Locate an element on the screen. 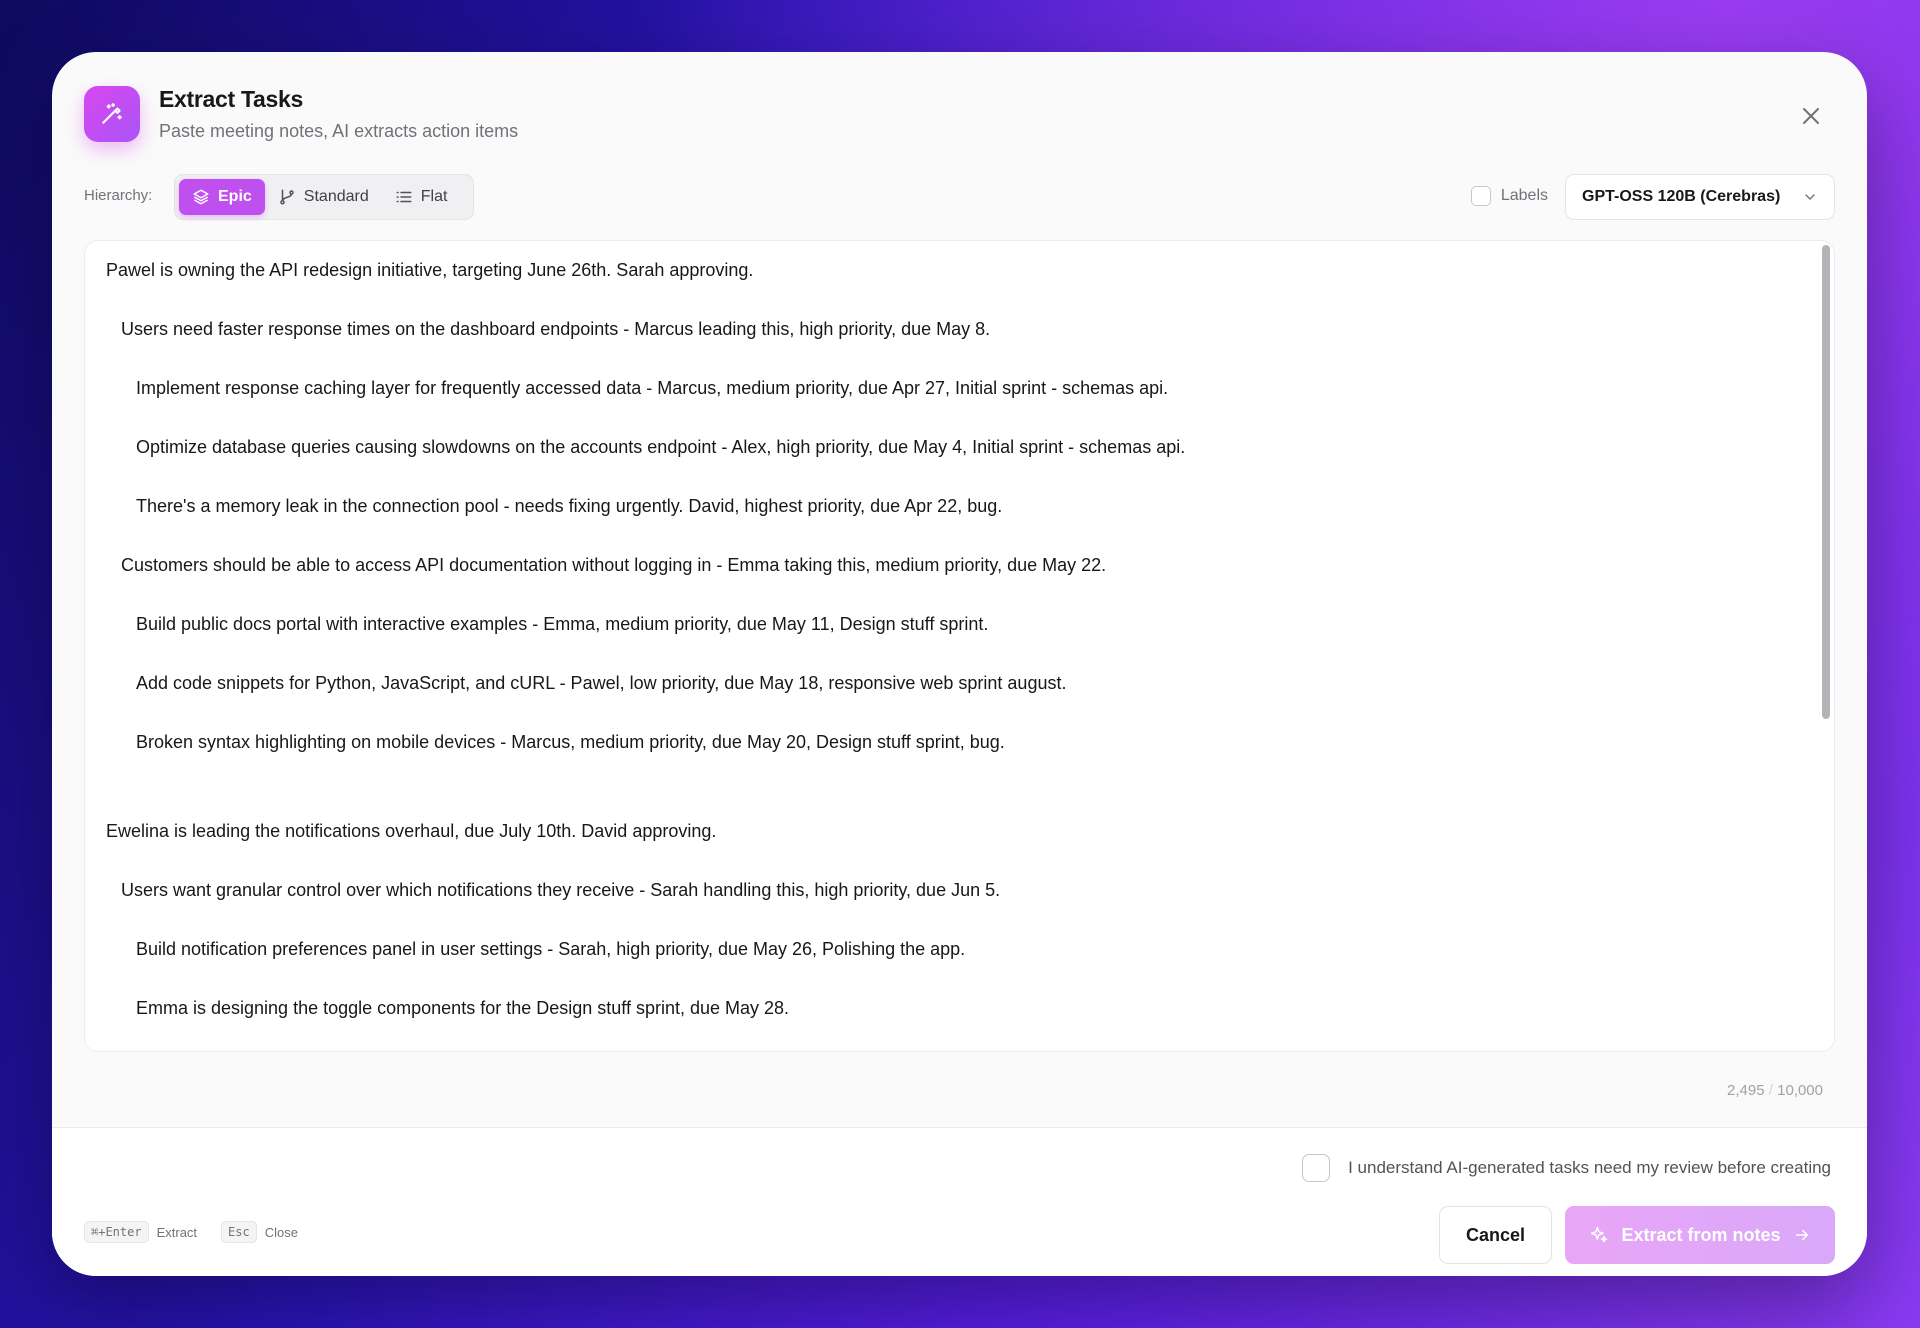 The width and height of the screenshot is (1920, 1328). character-count: 2,495 is located at coordinates (1746, 1090).